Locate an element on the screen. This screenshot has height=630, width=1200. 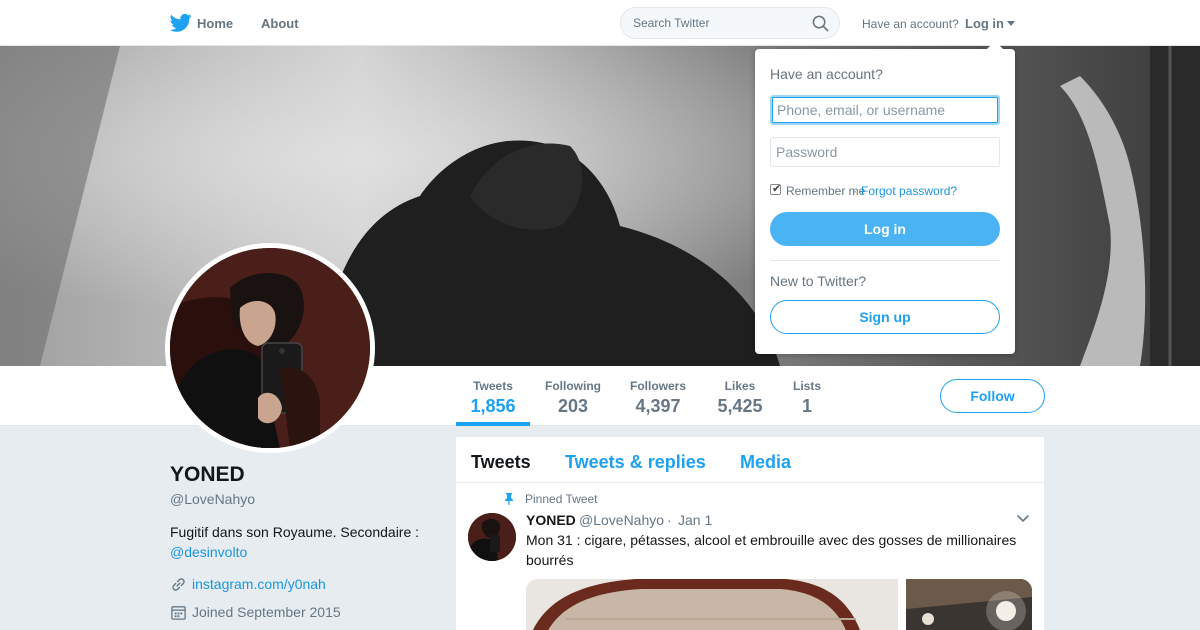
profile-url-link: instagram.com/y0nah is located at coordinates (259, 584).